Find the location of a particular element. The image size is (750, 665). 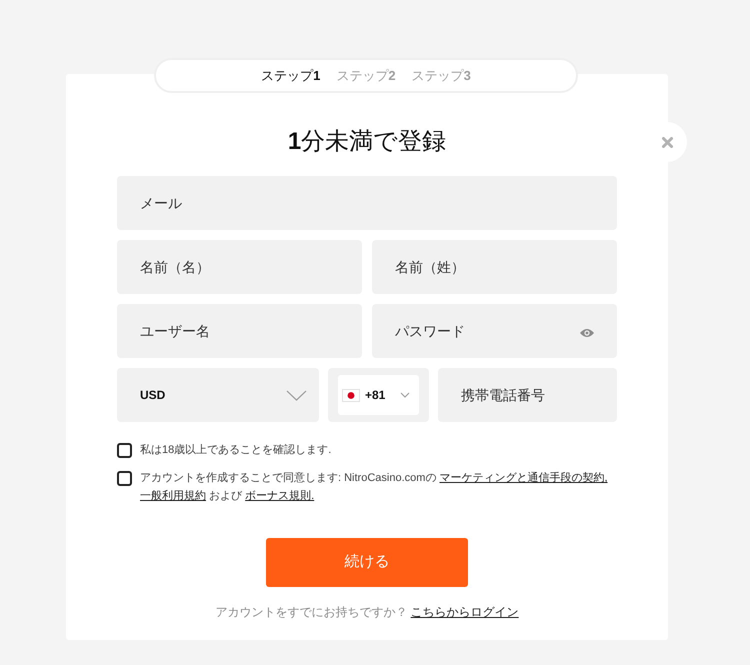

country-code-select: +81 is located at coordinates (378, 395).